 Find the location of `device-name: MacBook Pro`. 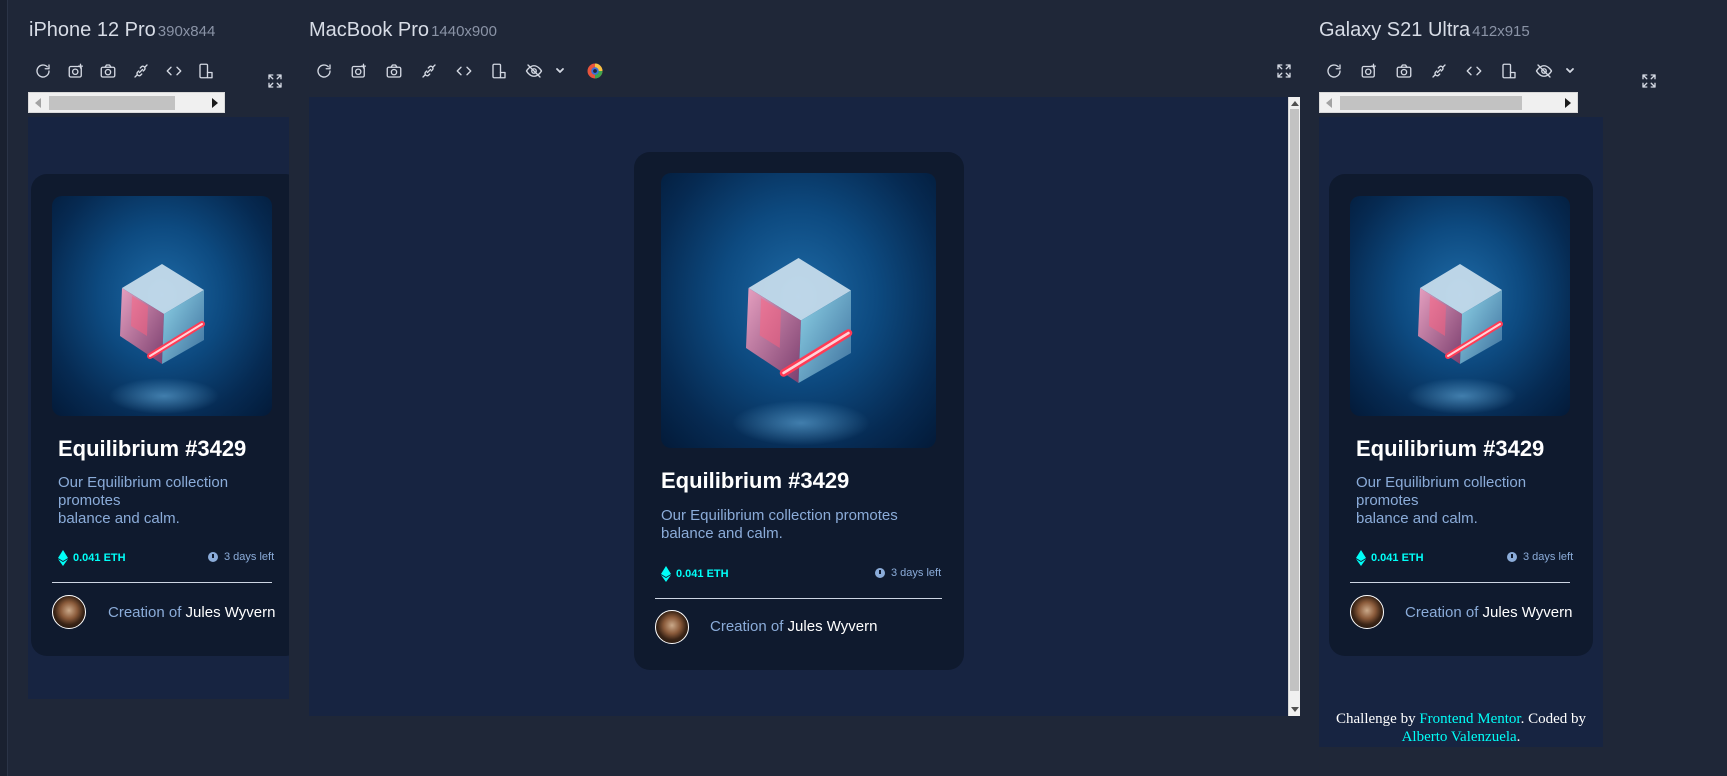

device-name: MacBook Pro is located at coordinates (369, 30).